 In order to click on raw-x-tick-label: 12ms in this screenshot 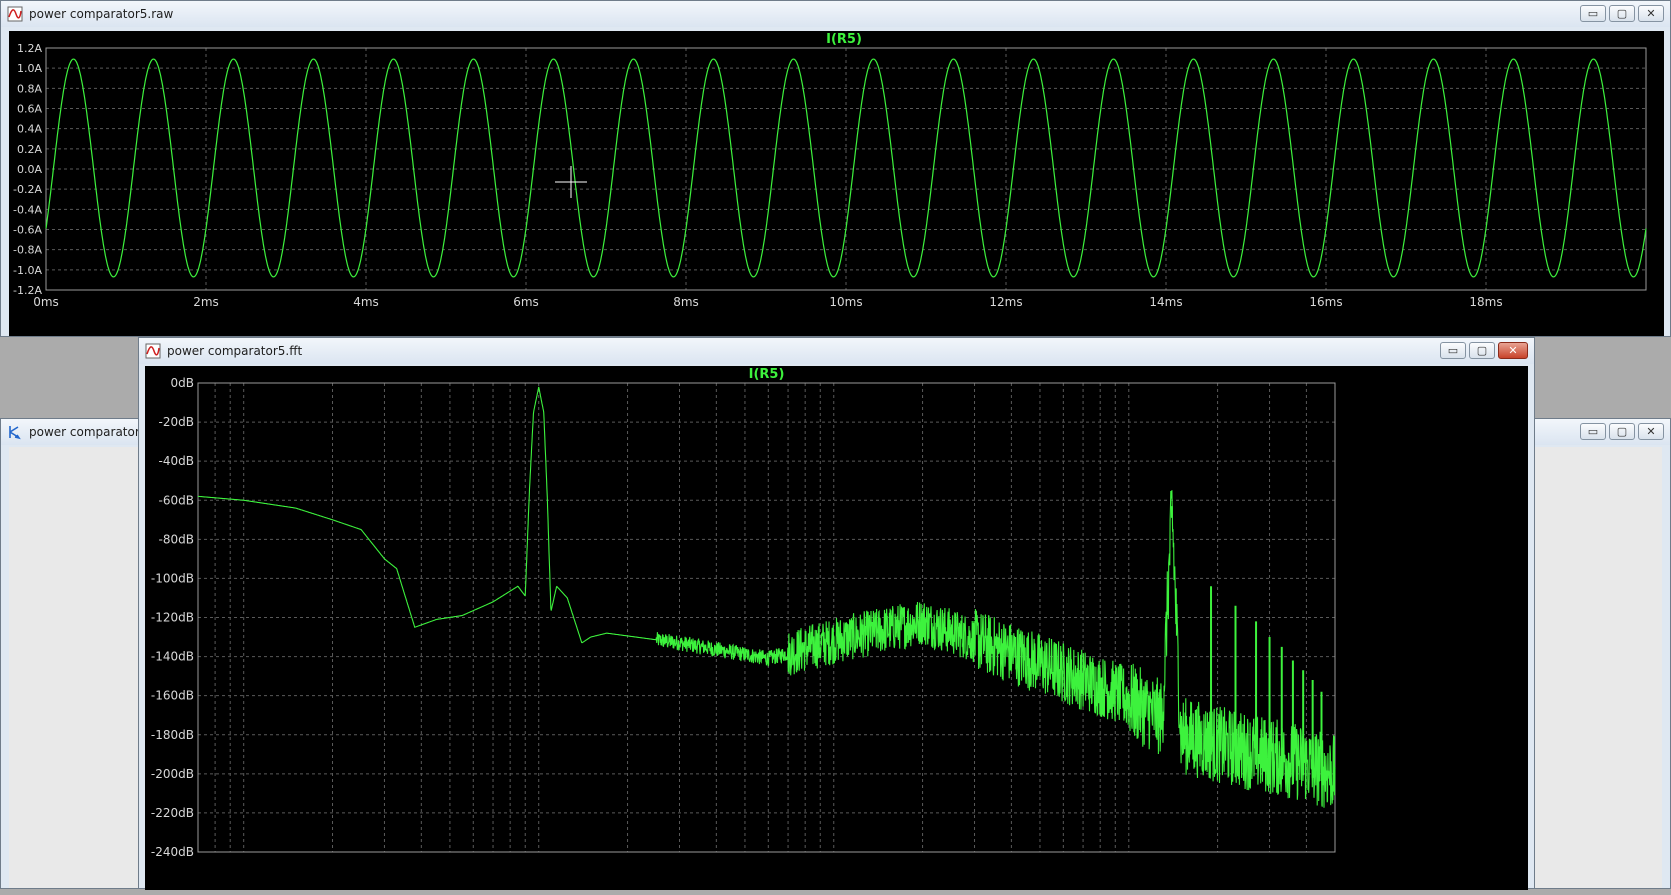, I will do `click(1005, 302)`.